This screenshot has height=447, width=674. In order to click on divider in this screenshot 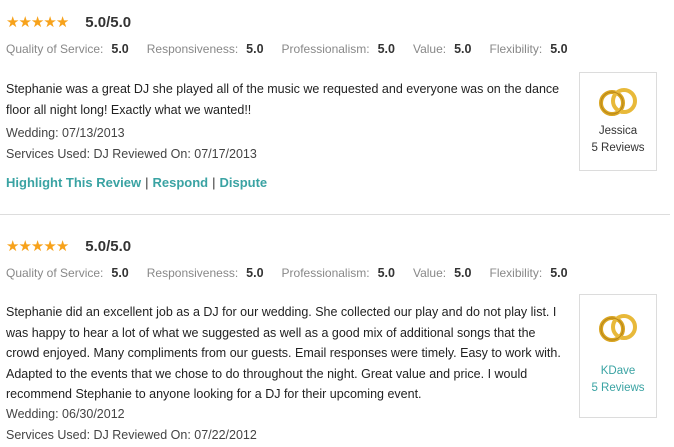, I will do `click(335, 214)`.